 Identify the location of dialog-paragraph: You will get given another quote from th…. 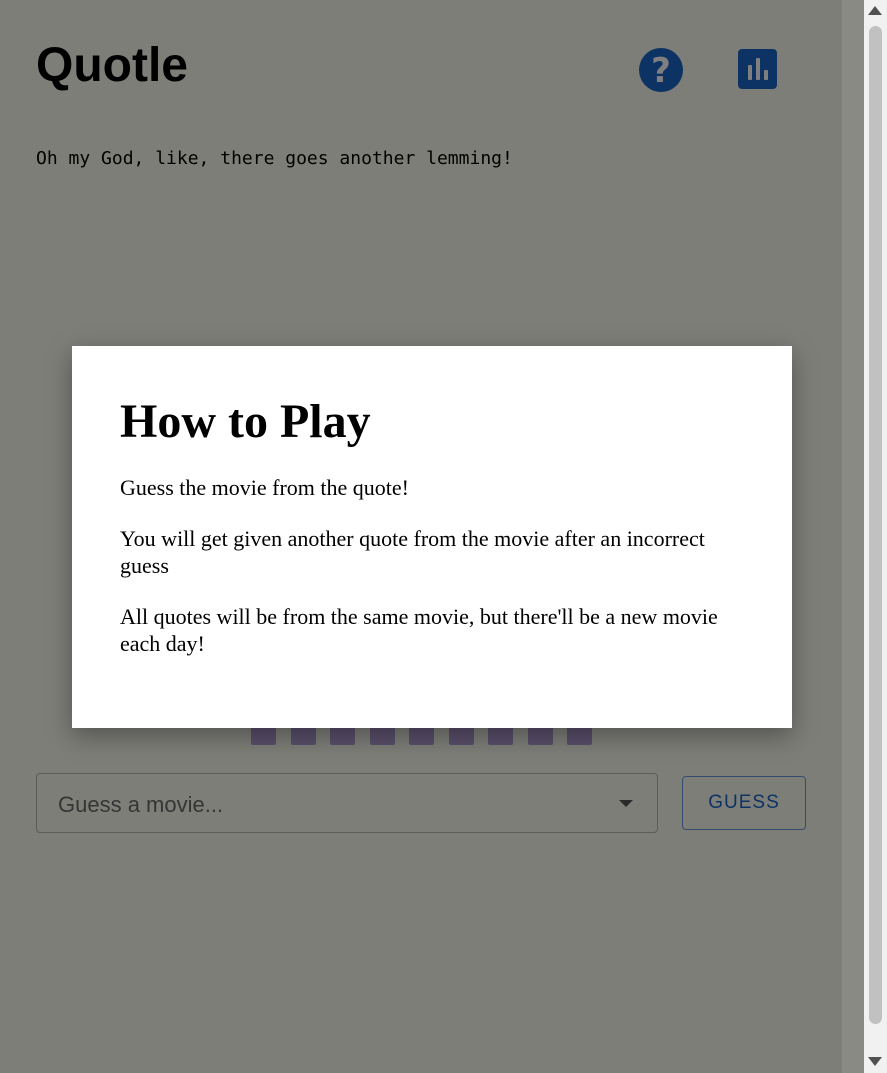
(412, 552).